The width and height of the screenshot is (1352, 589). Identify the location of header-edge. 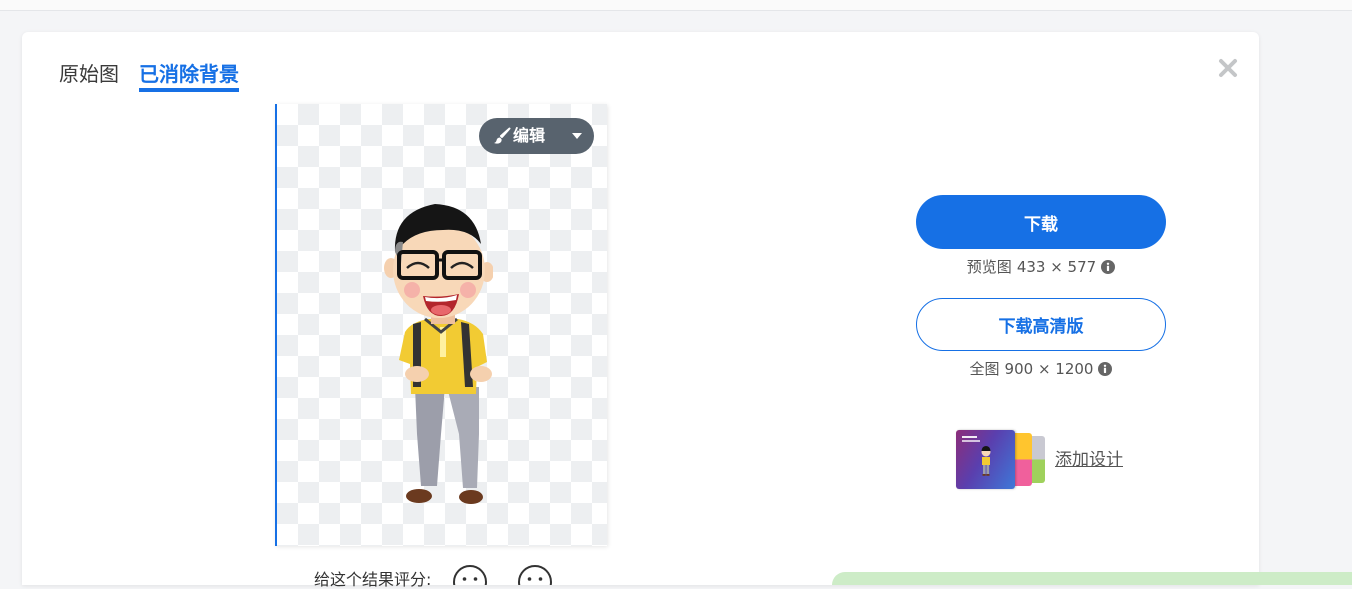
(676, 5).